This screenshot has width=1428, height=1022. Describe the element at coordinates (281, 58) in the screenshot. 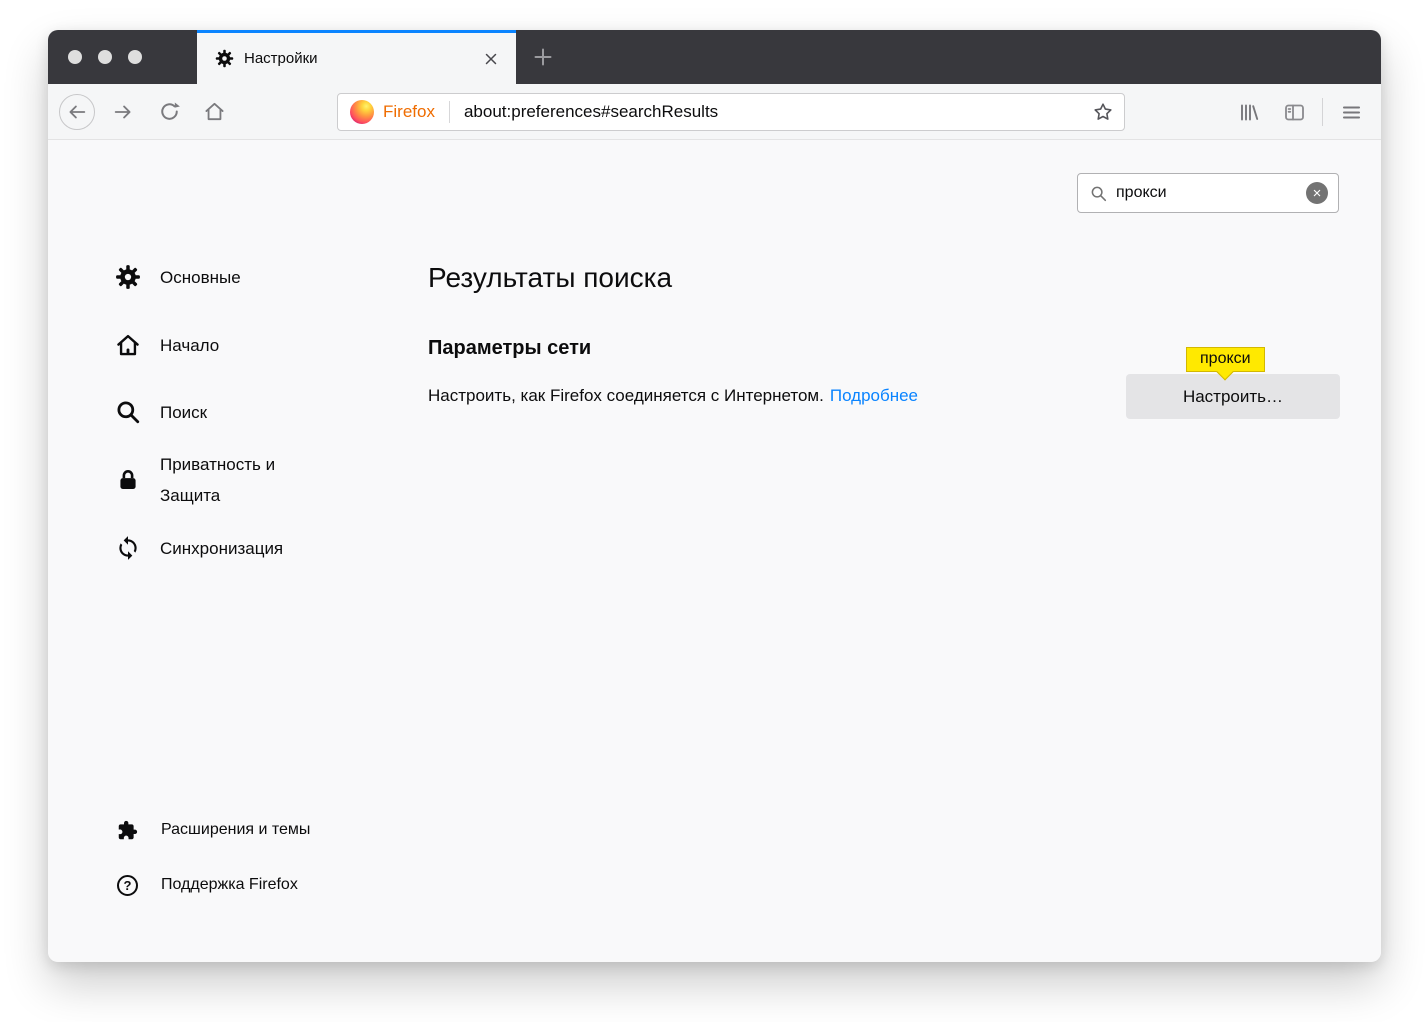

I see `tab-title: Настройки` at that location.